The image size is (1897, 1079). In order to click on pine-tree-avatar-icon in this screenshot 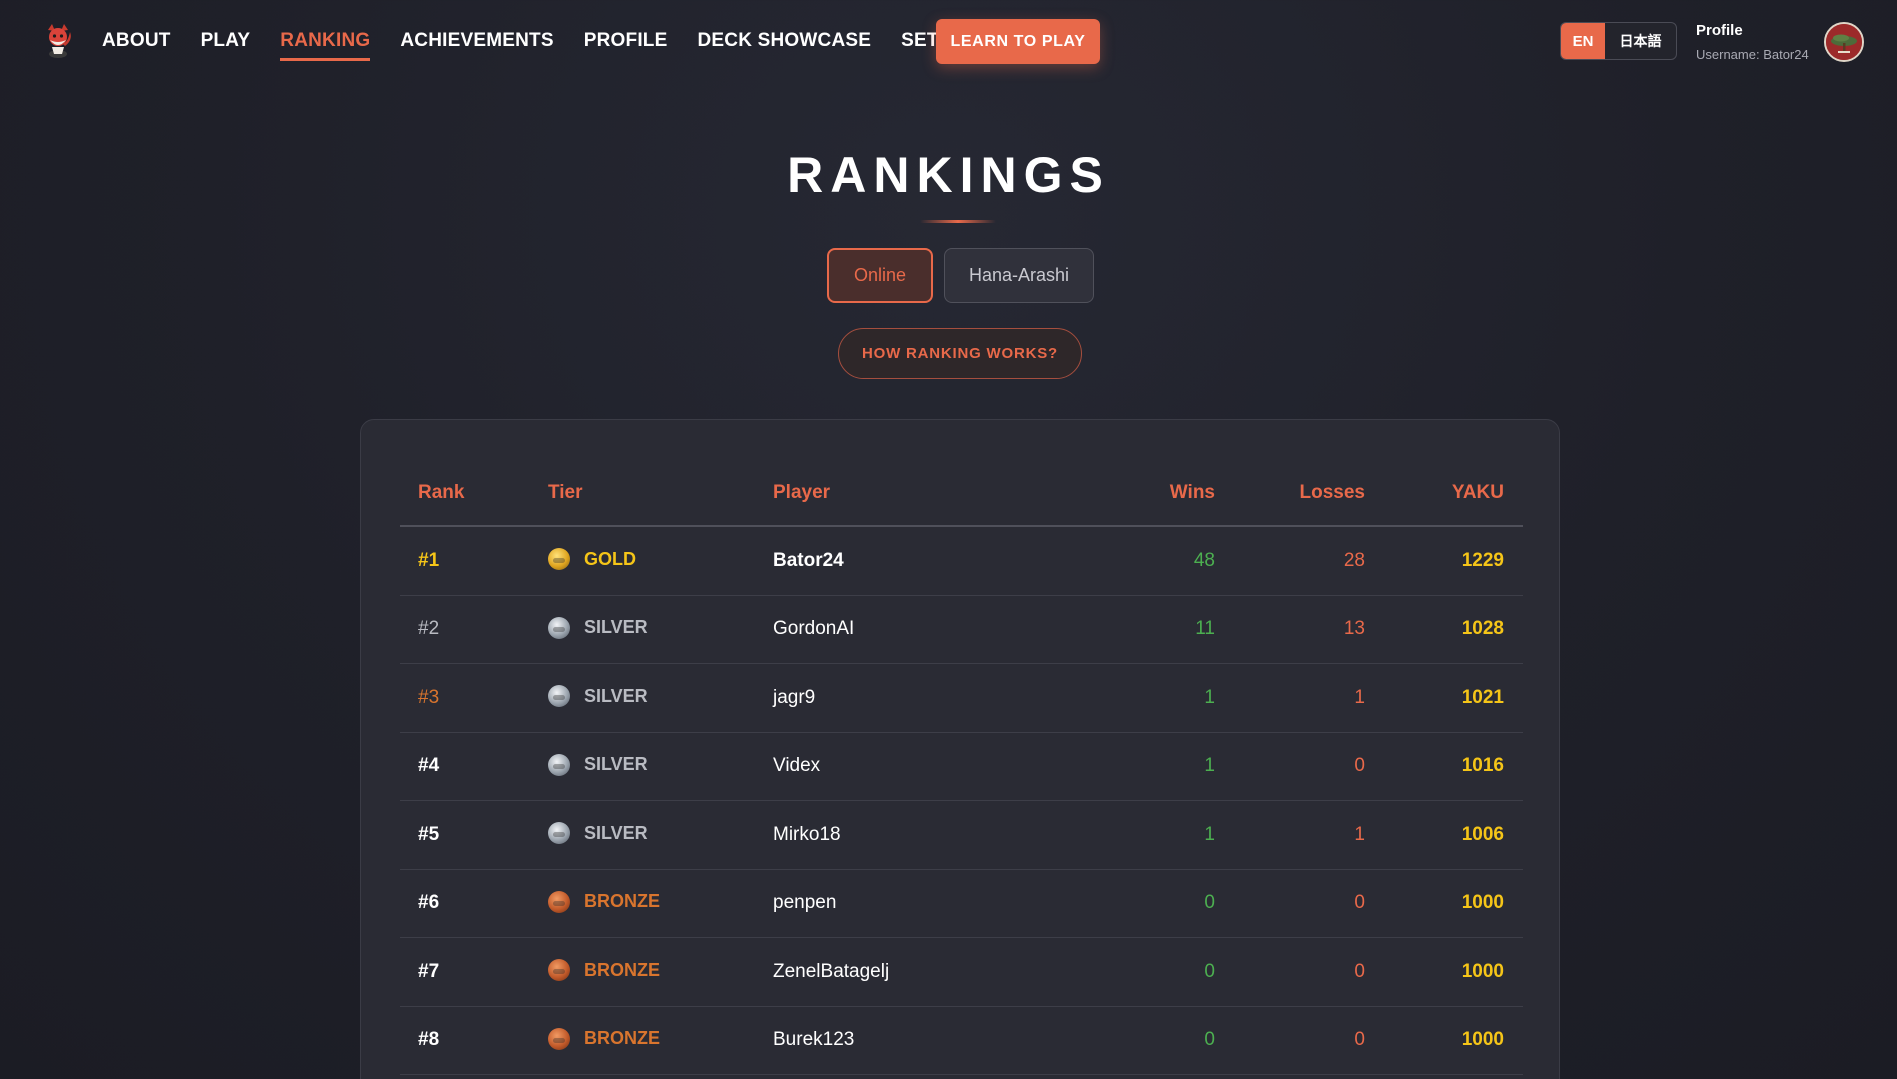, I will do `click(1844, 42)`.